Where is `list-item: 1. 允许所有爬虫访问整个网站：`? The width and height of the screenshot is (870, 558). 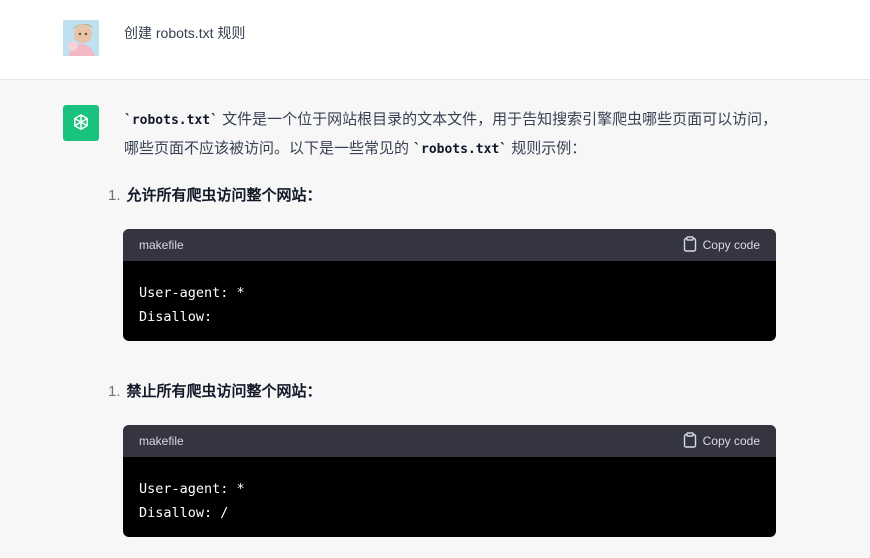
list-item: 1. 允许所有爬虫访问整个网站： is located at coordinates (215, 196).